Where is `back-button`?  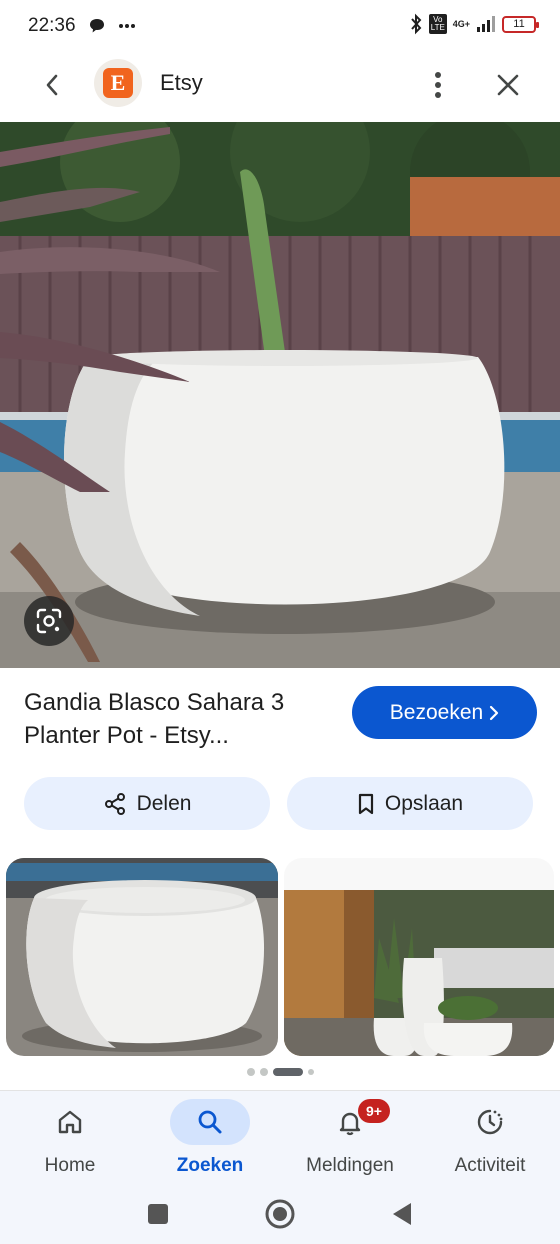 back-button is located at coordinates (52, 85).